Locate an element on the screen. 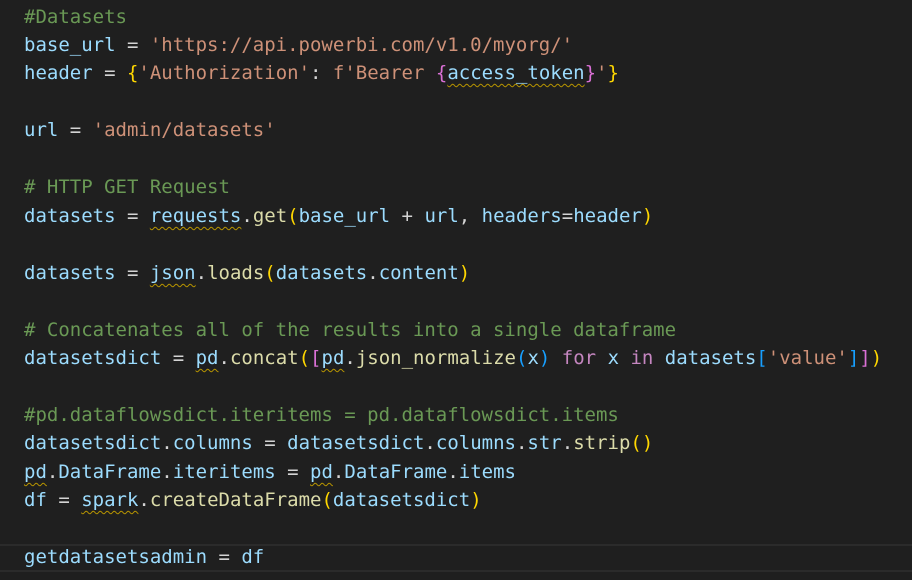  attribute: content is located at coordinates (418, 273).